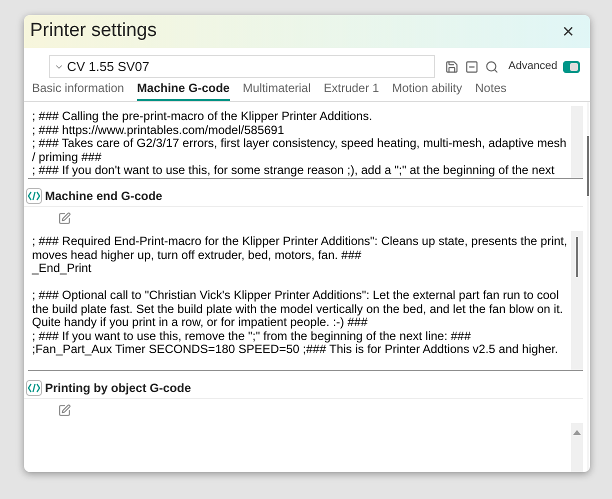  What do you see at coordinates (452, 67) in the screenshot?
I see `save-icon` at bounding box center [452, 67].